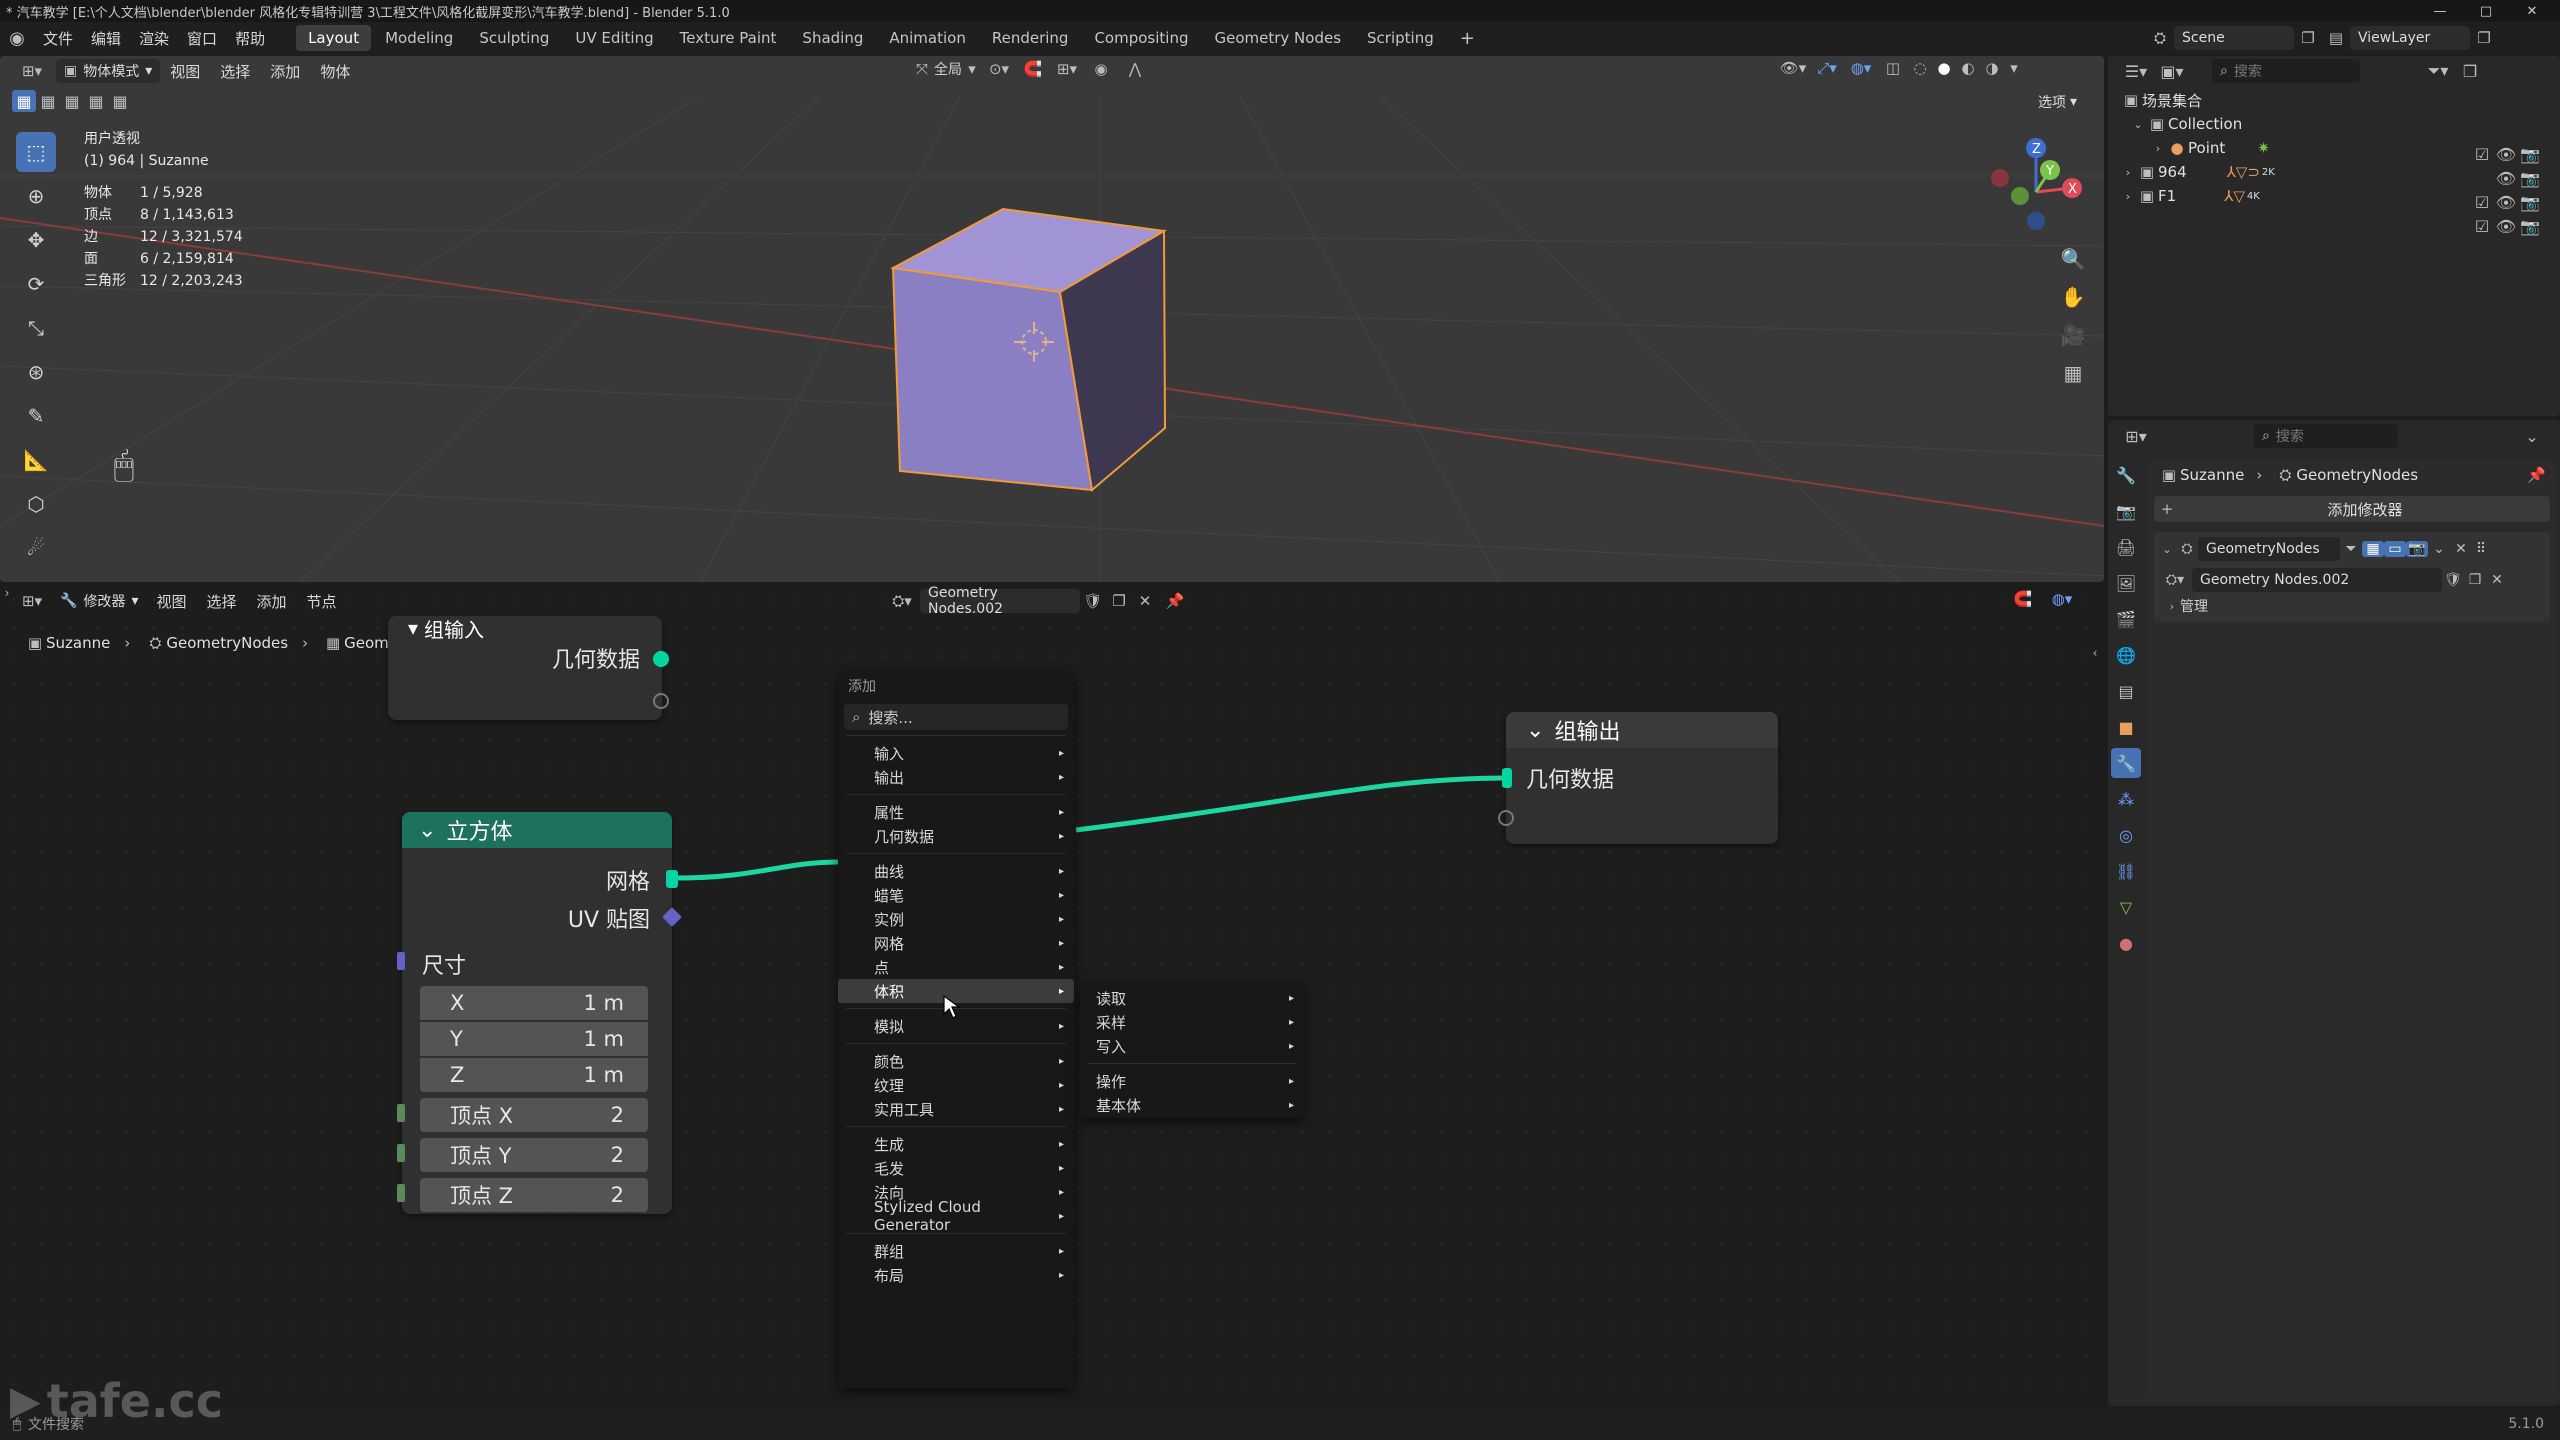  What do you see at coordinates (956, 1216) in the screenshot?
I see `add-menu-item: Stylized Cloud Generator ▸` at bounding box center [956, 1216].